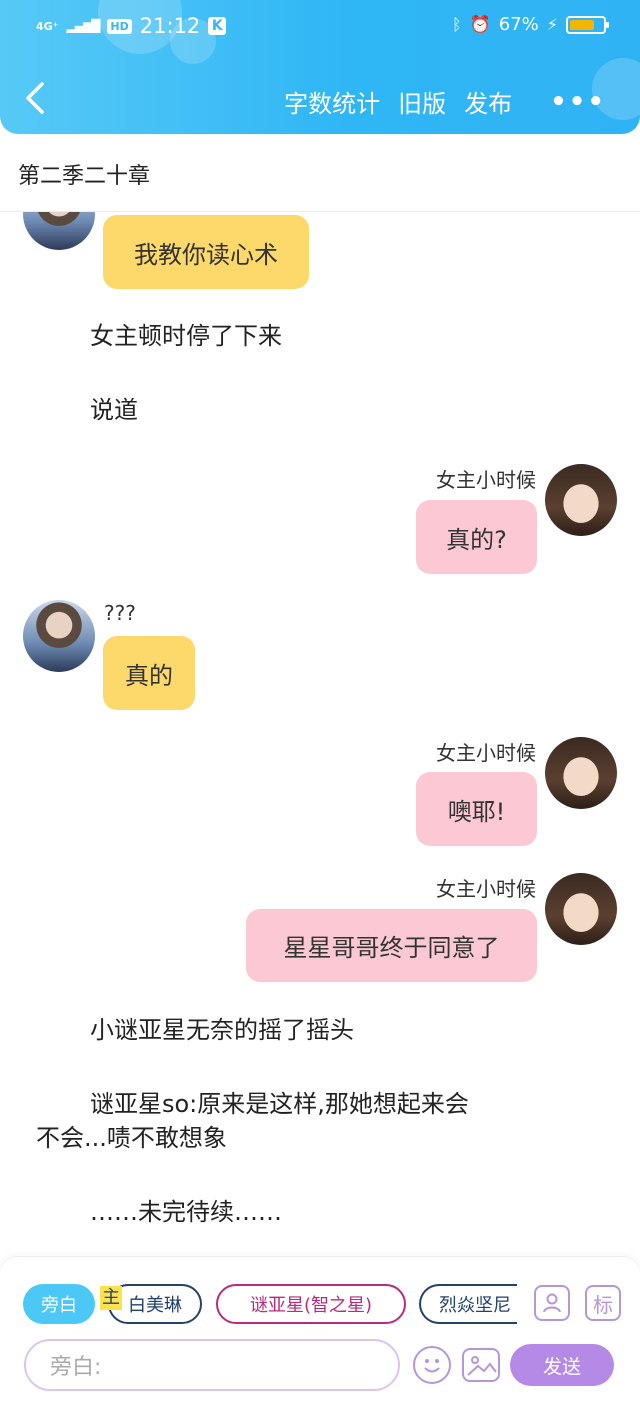  I want to click on emoji-icon, so click(432, 1365).